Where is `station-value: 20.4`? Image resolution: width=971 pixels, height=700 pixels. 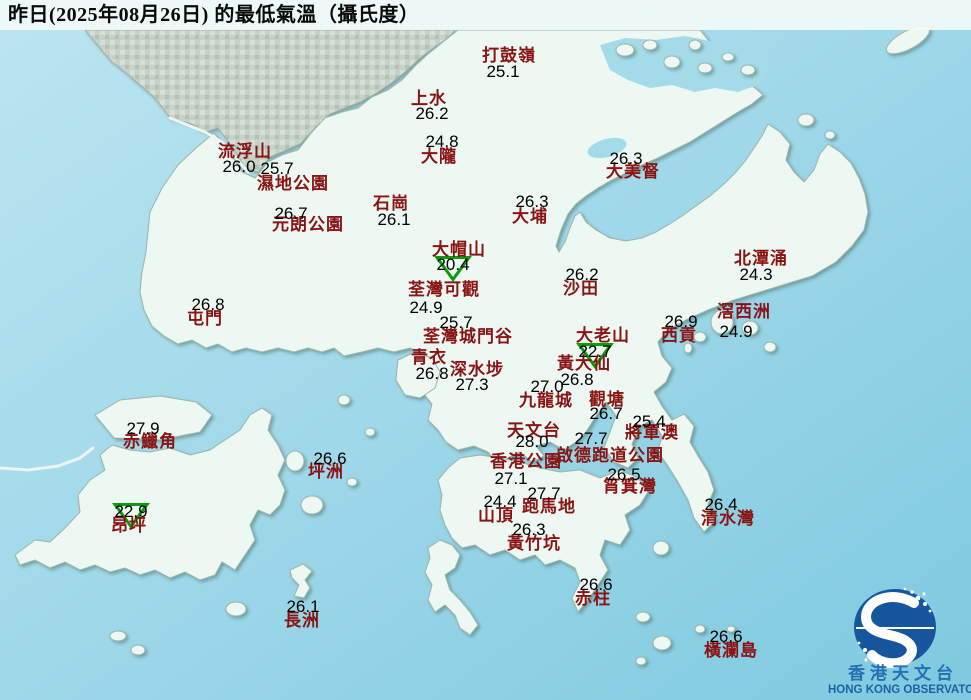
station-value: 20.4 is located at coordinates (453, 264).